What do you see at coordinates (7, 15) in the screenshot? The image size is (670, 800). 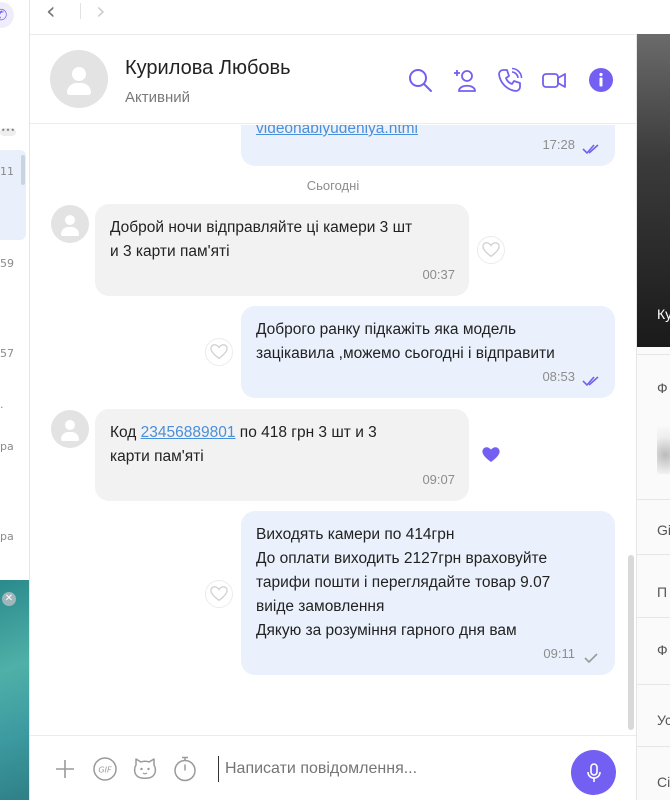 I see `app-logo-icon: ✆` at bounding box center [7, 15].